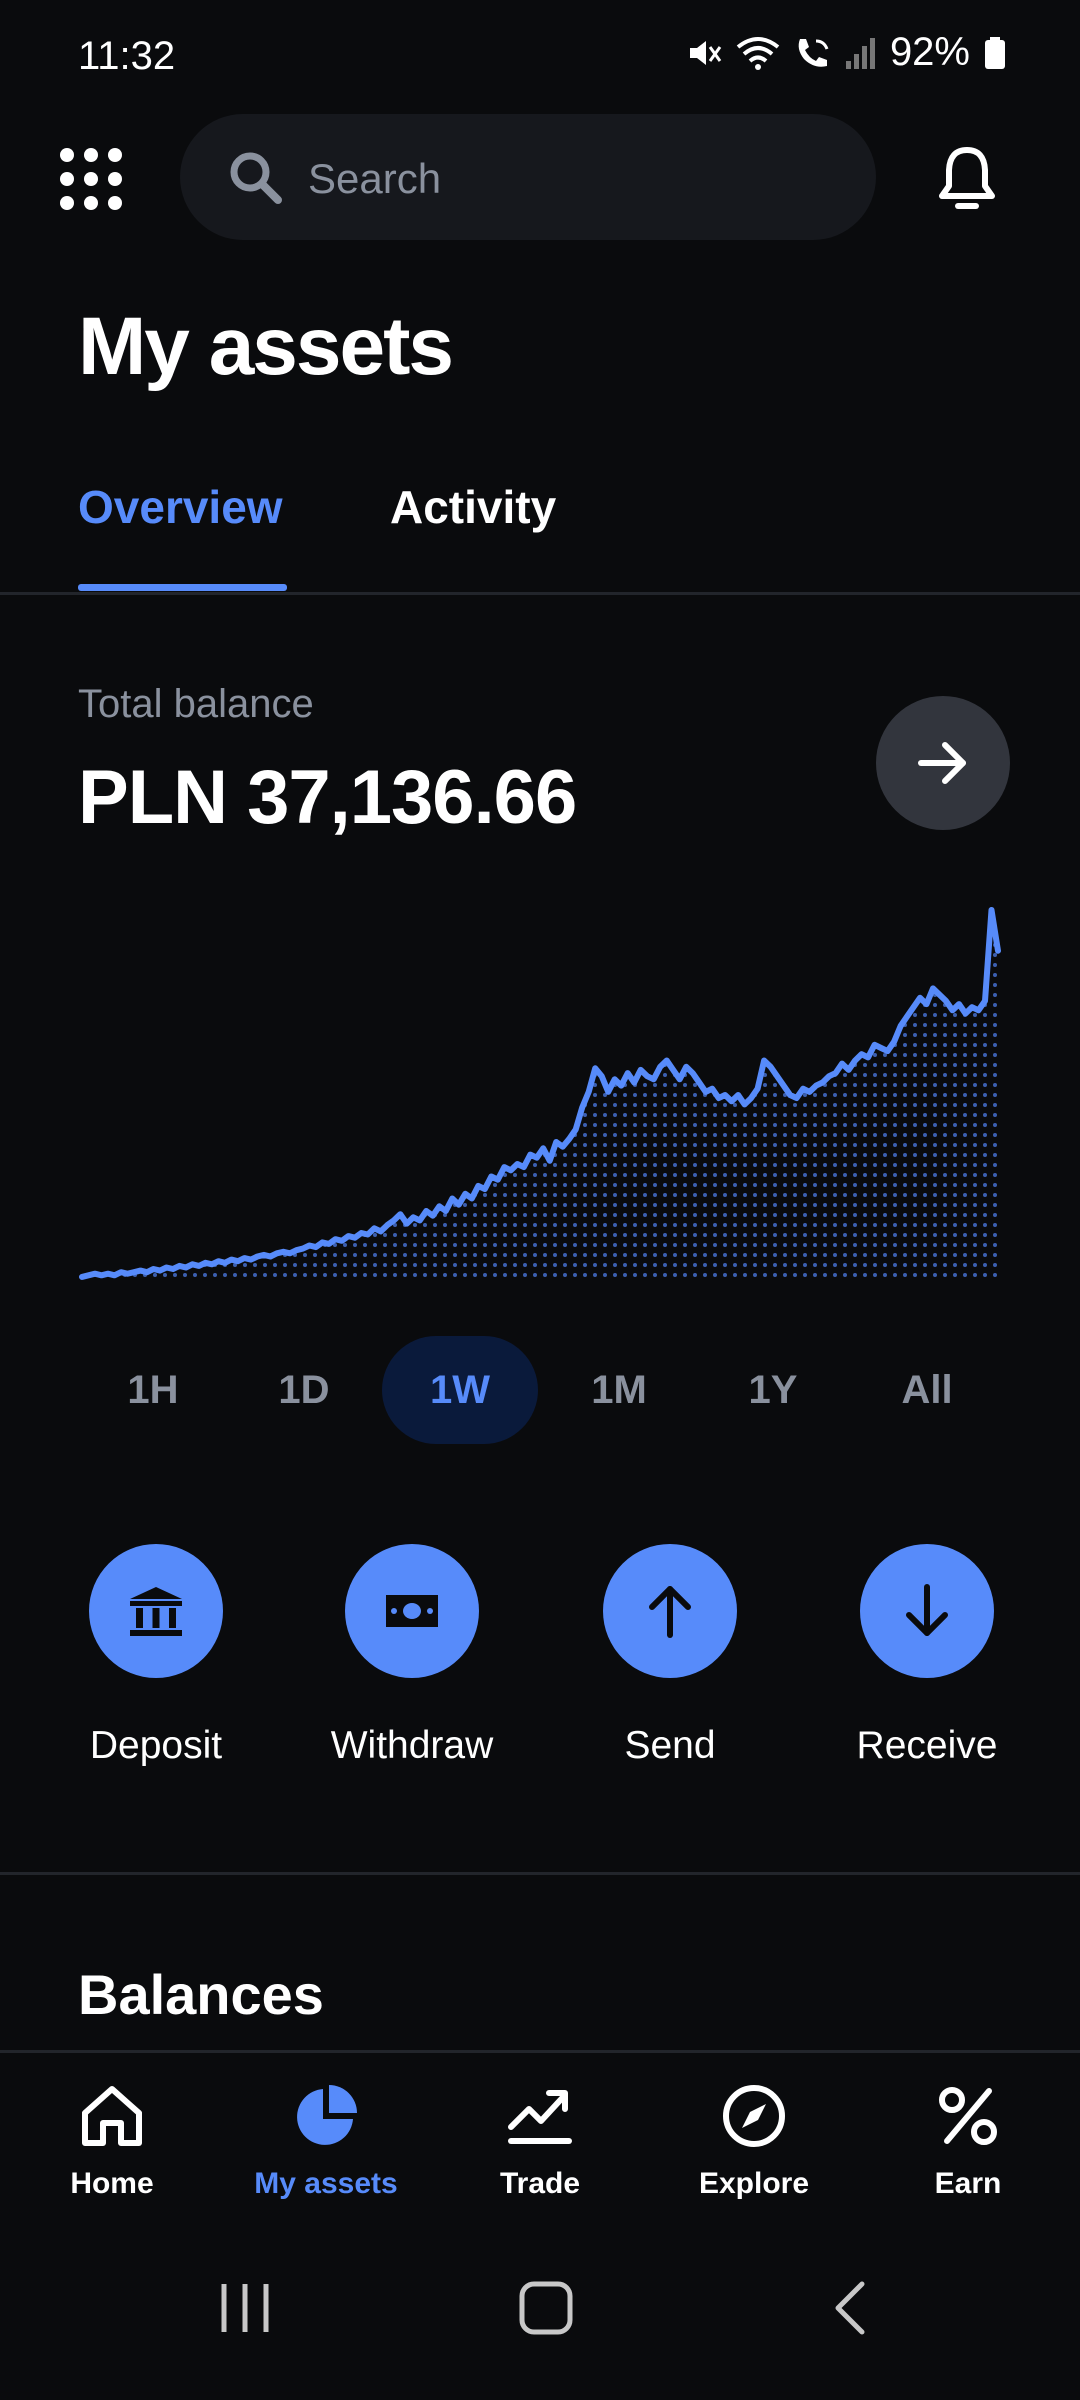 The height and width of the screenshot is (2400, 1080). I want to click on nav-earn: Earn, so click(968, 2153).